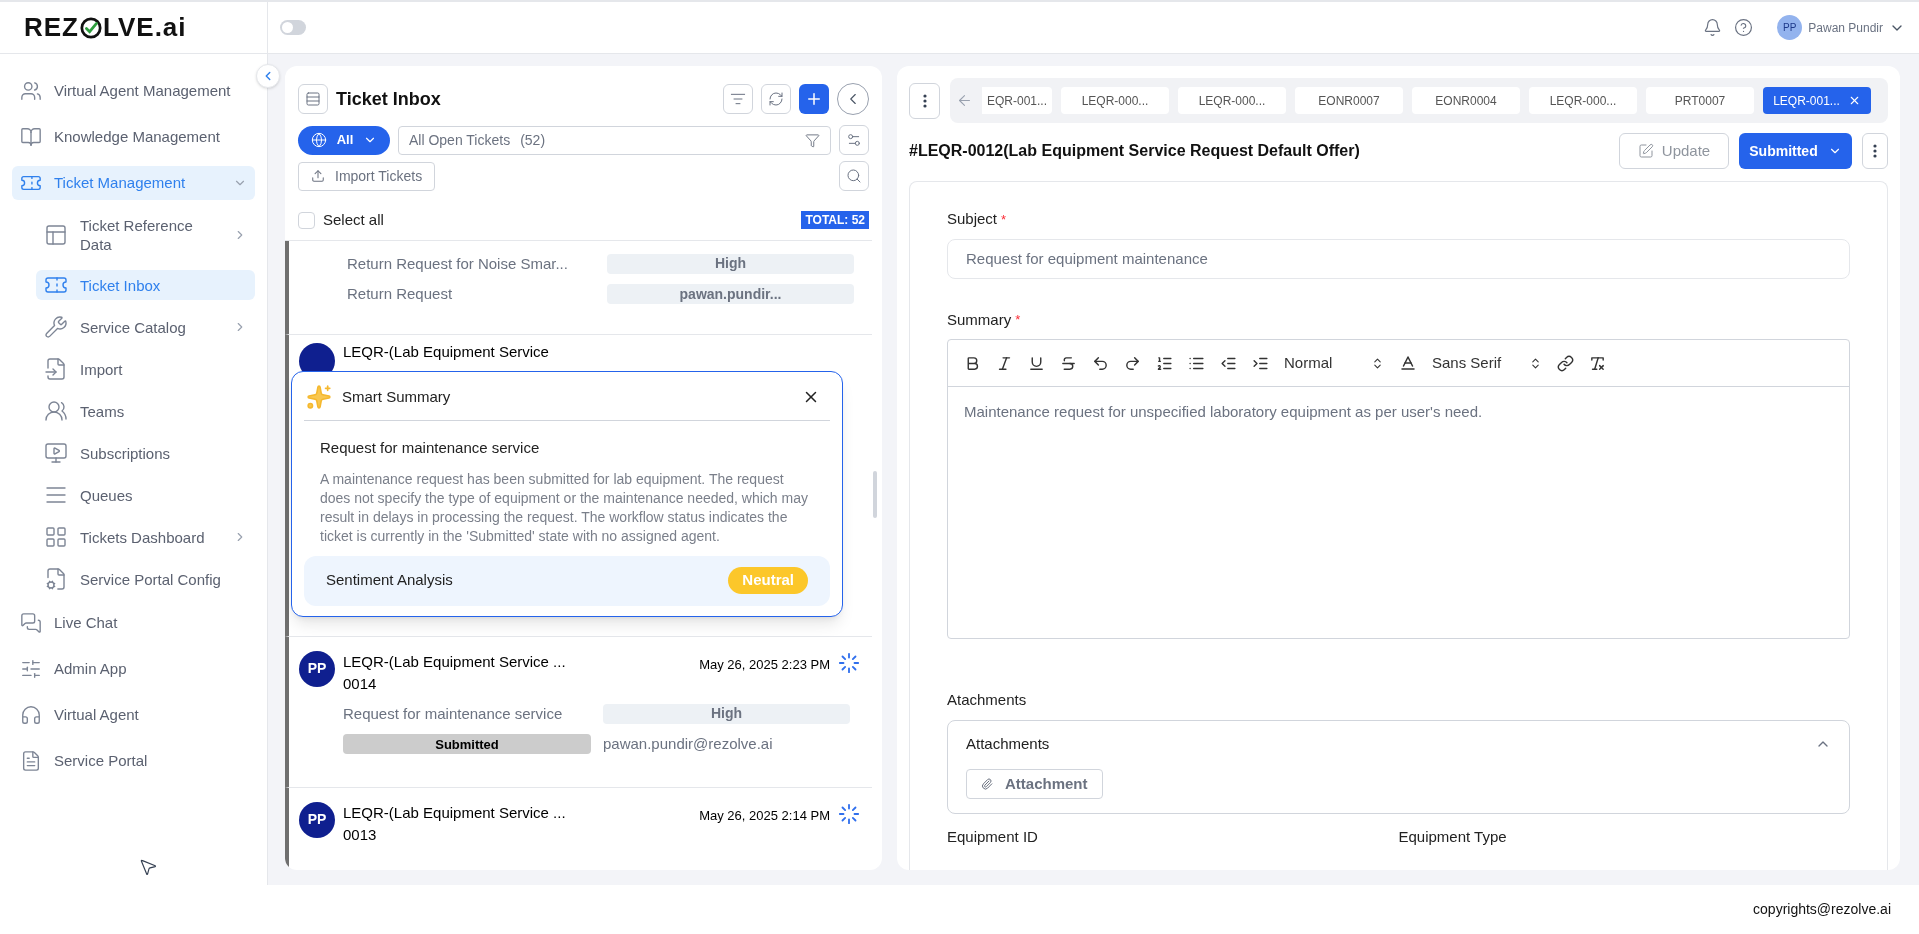 The width and height of the screenshot is (1919, 934). Describe the element at coordinates (467, 744) in the screenshot. I see `status-tag: Submitted` at that location.